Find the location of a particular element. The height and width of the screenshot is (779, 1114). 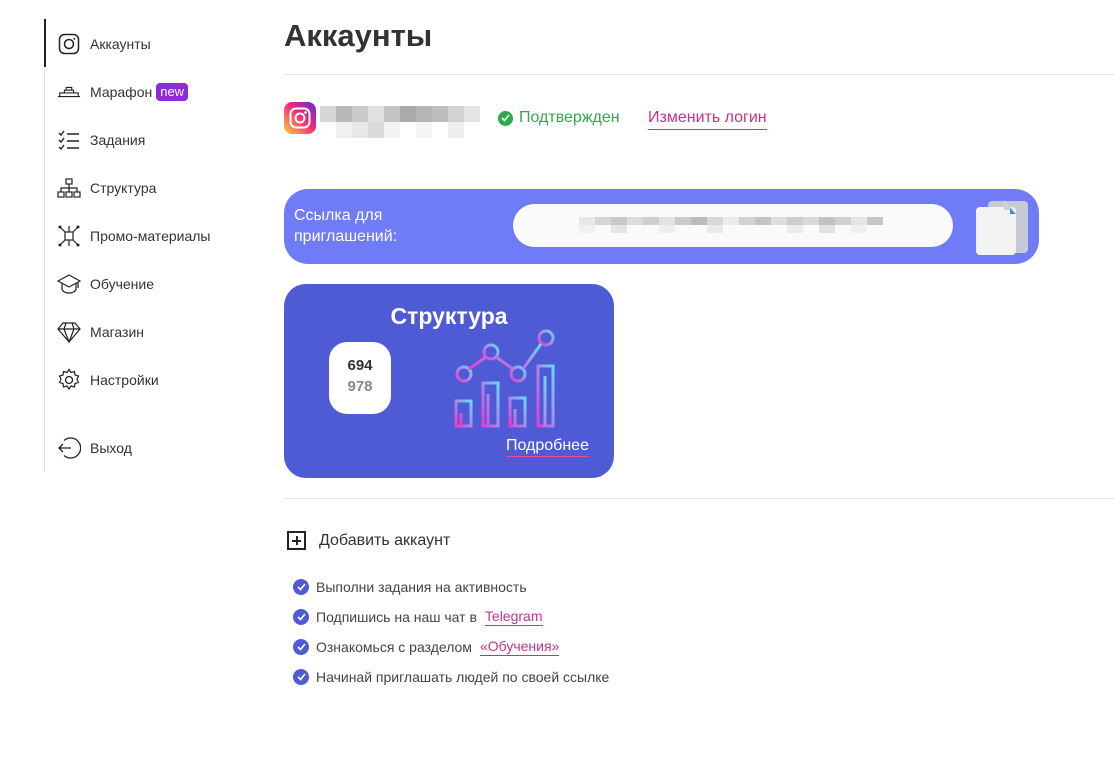

growth-chart-icon is located at coordinates (504, 378).